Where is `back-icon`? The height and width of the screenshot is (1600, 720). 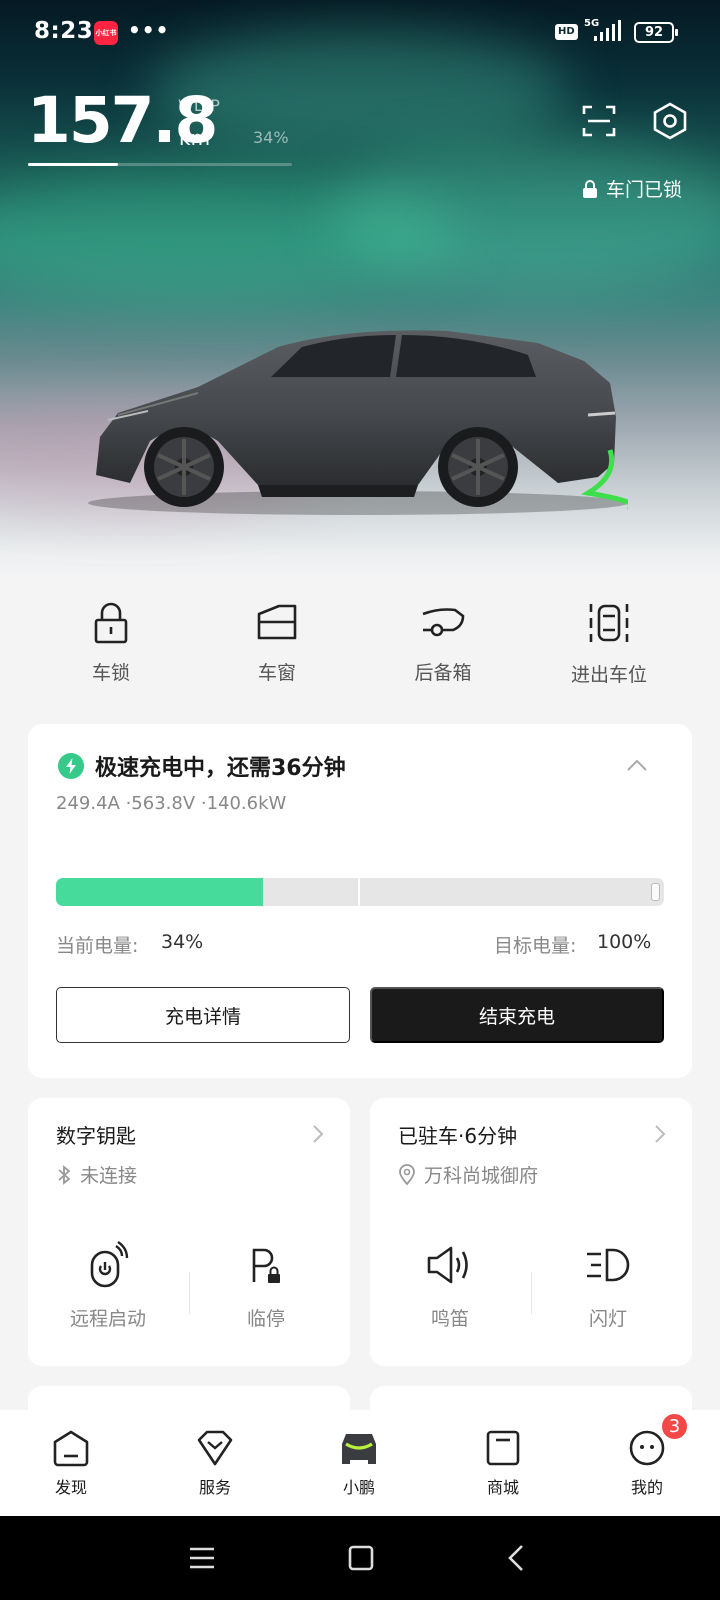 back-icon is located at coordinates (516, 1558).